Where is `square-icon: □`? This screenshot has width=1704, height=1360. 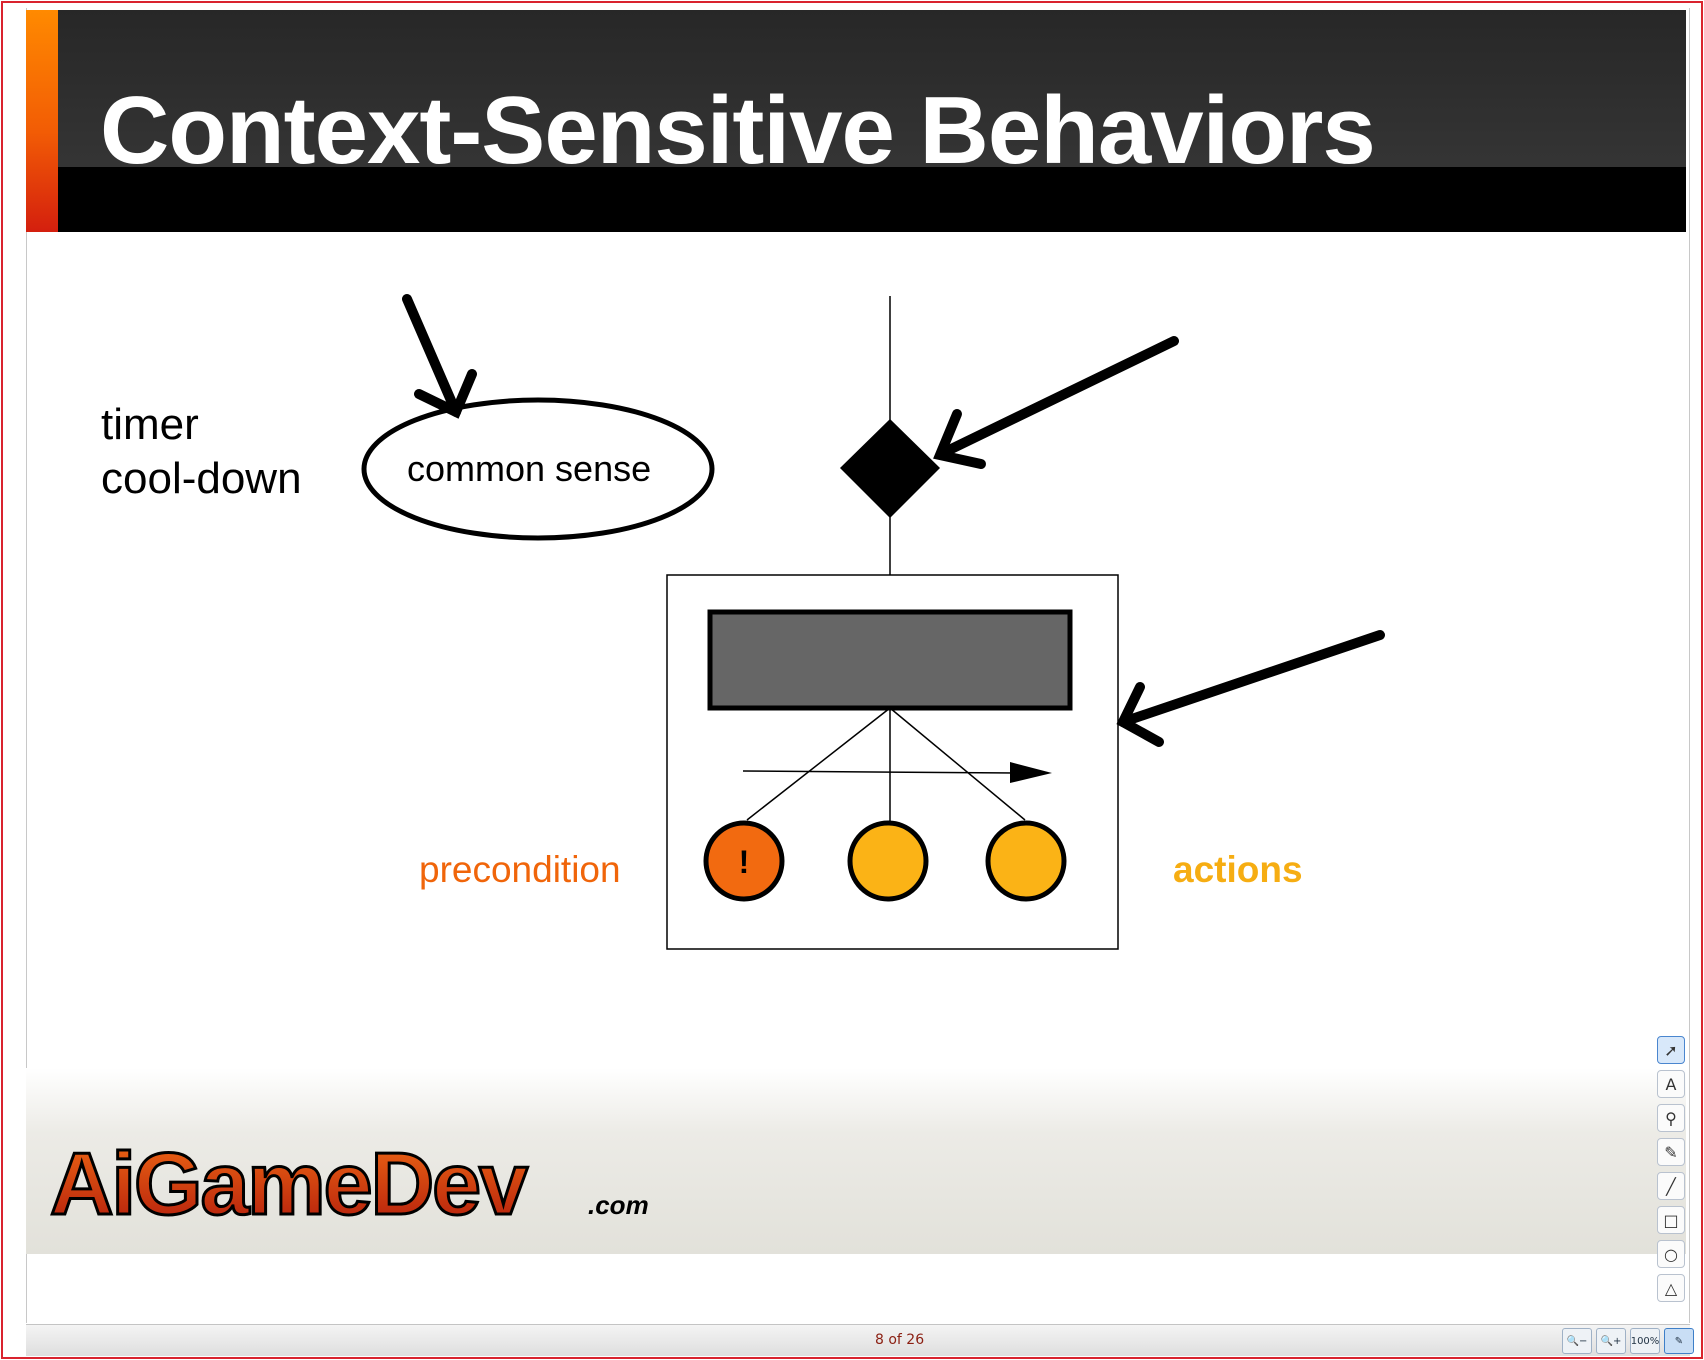
square-icon: □ is located at coordinates (1671, 1220).